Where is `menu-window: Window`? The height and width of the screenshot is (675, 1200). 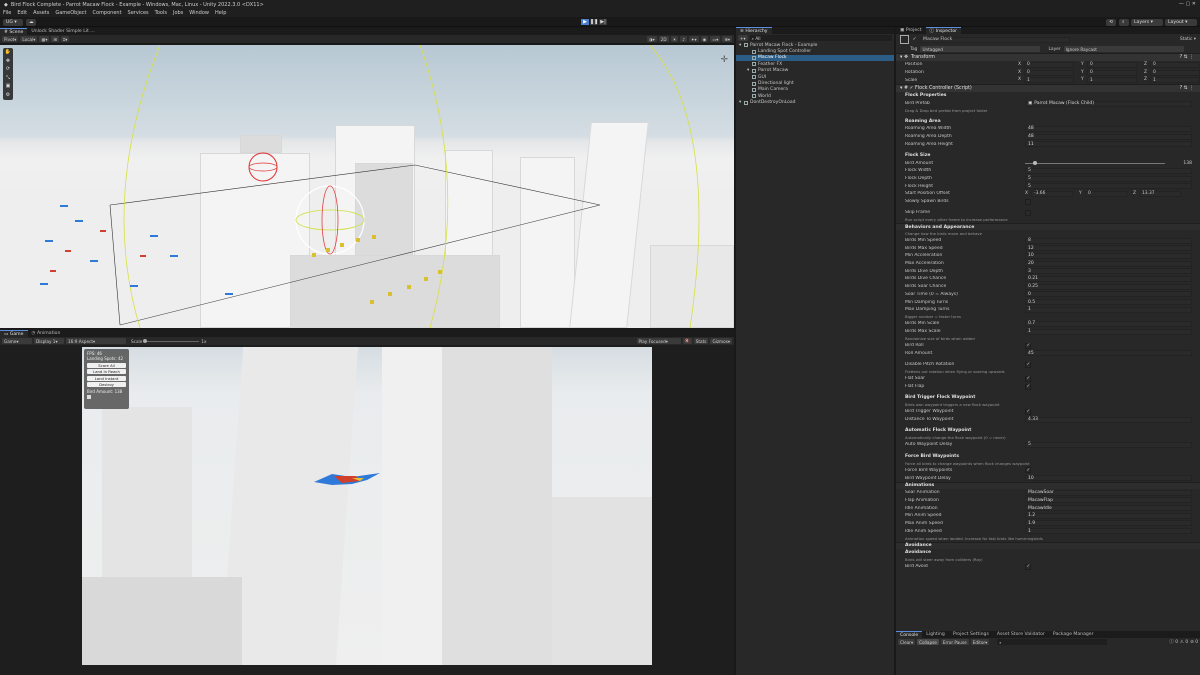
menu-window: Window is located at coordinates (199, 13).